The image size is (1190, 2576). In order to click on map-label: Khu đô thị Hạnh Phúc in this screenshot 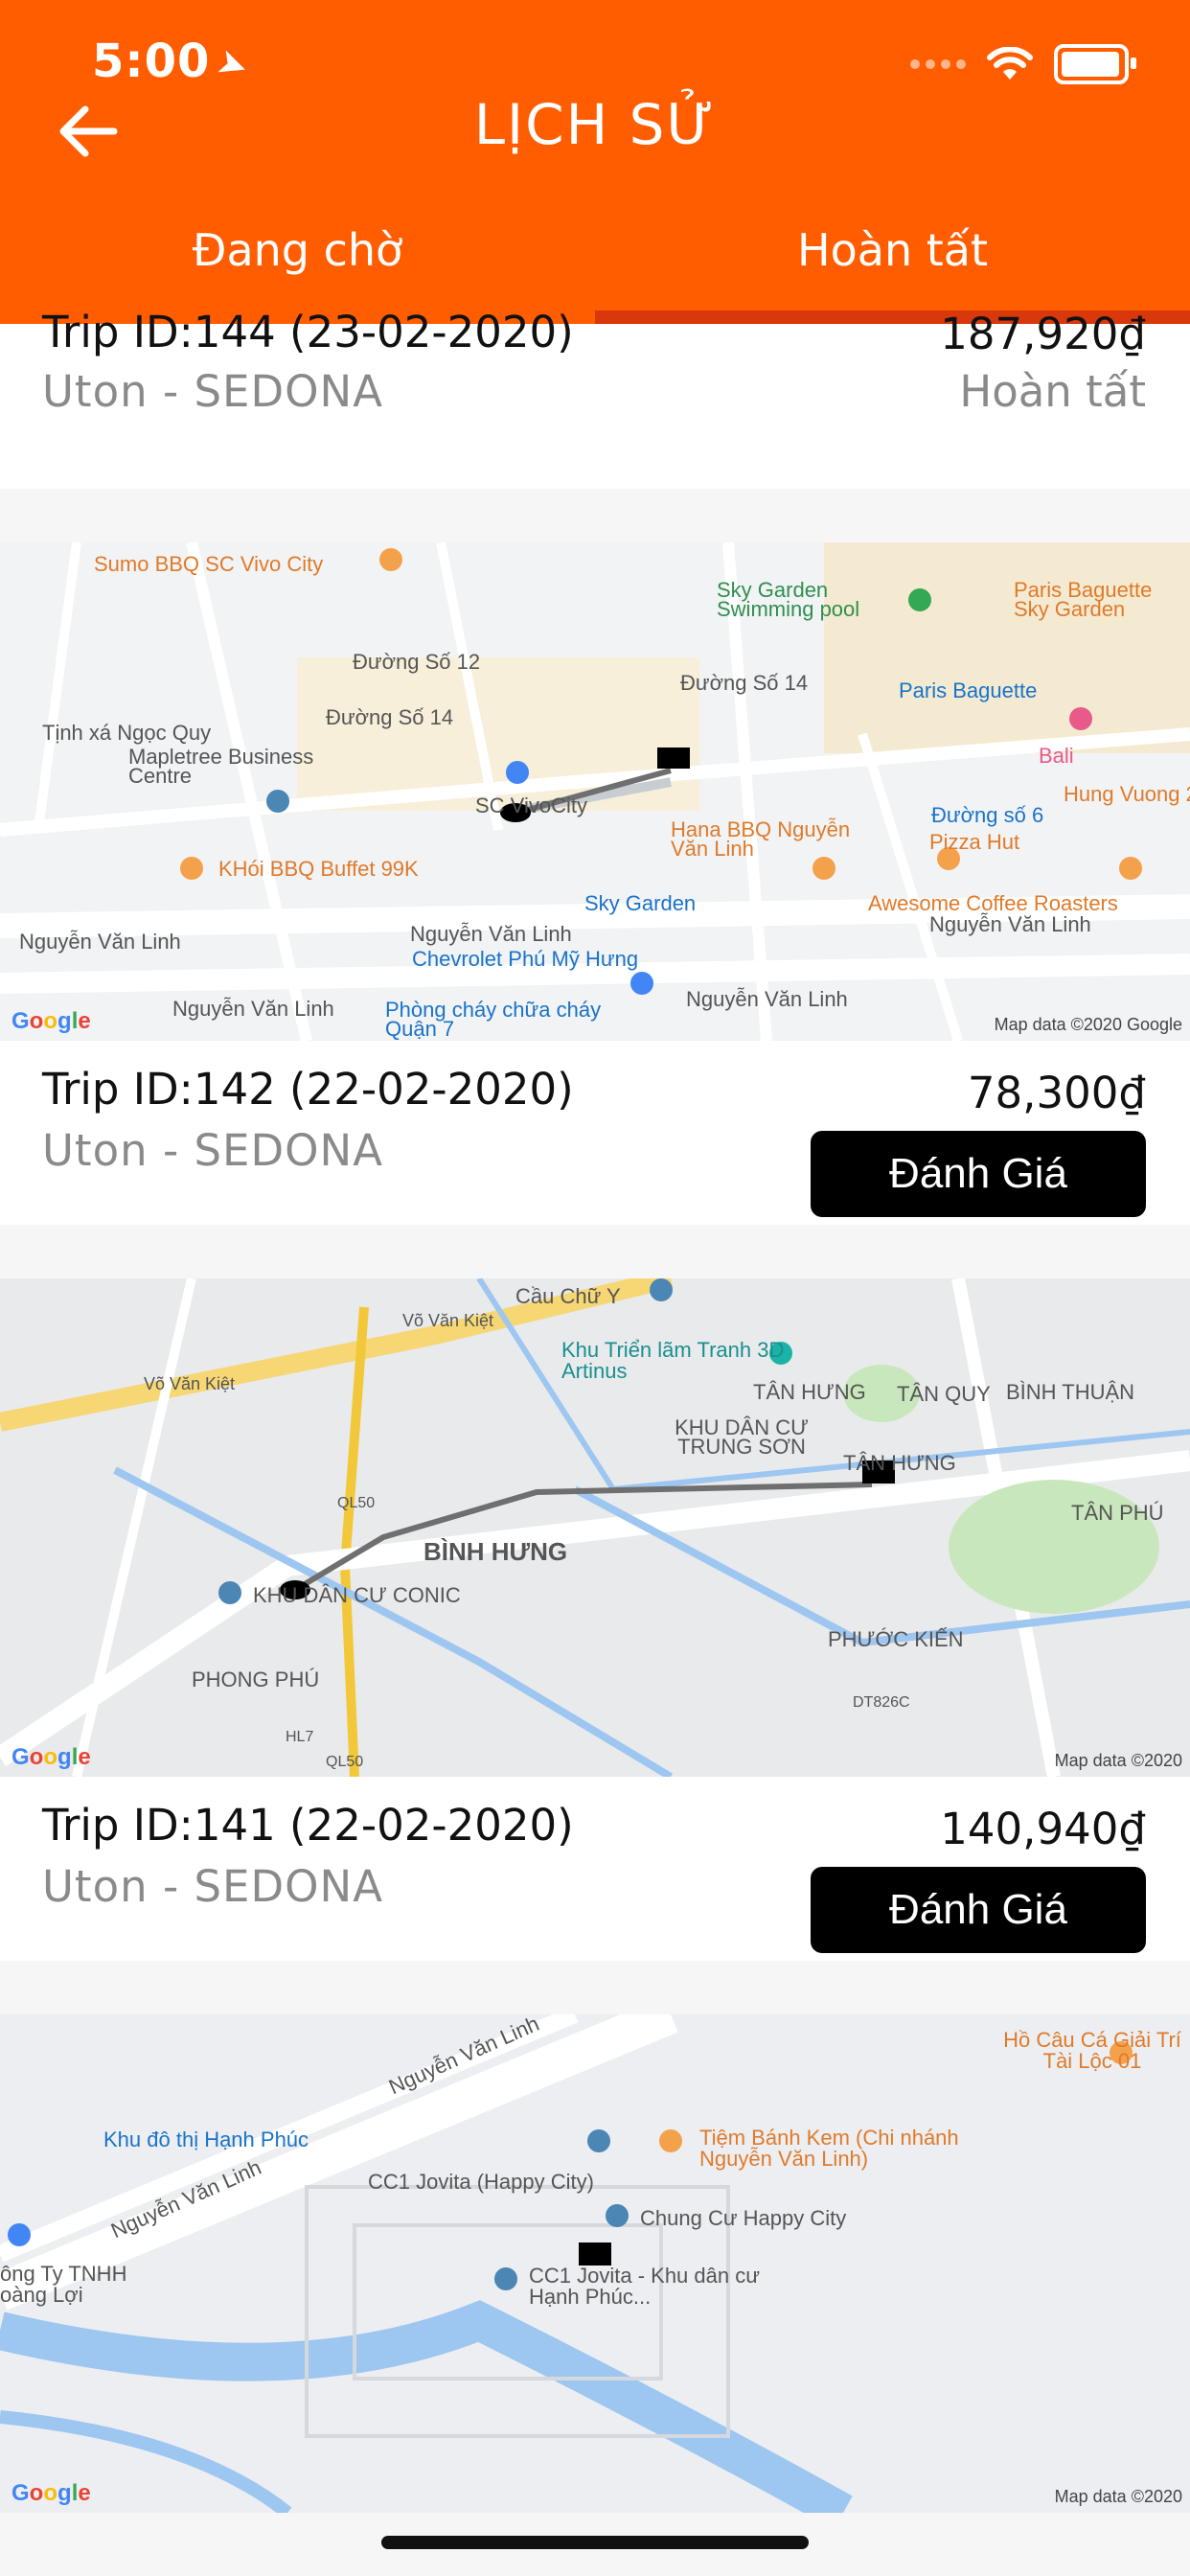, I will do `click(206, 2139)`.